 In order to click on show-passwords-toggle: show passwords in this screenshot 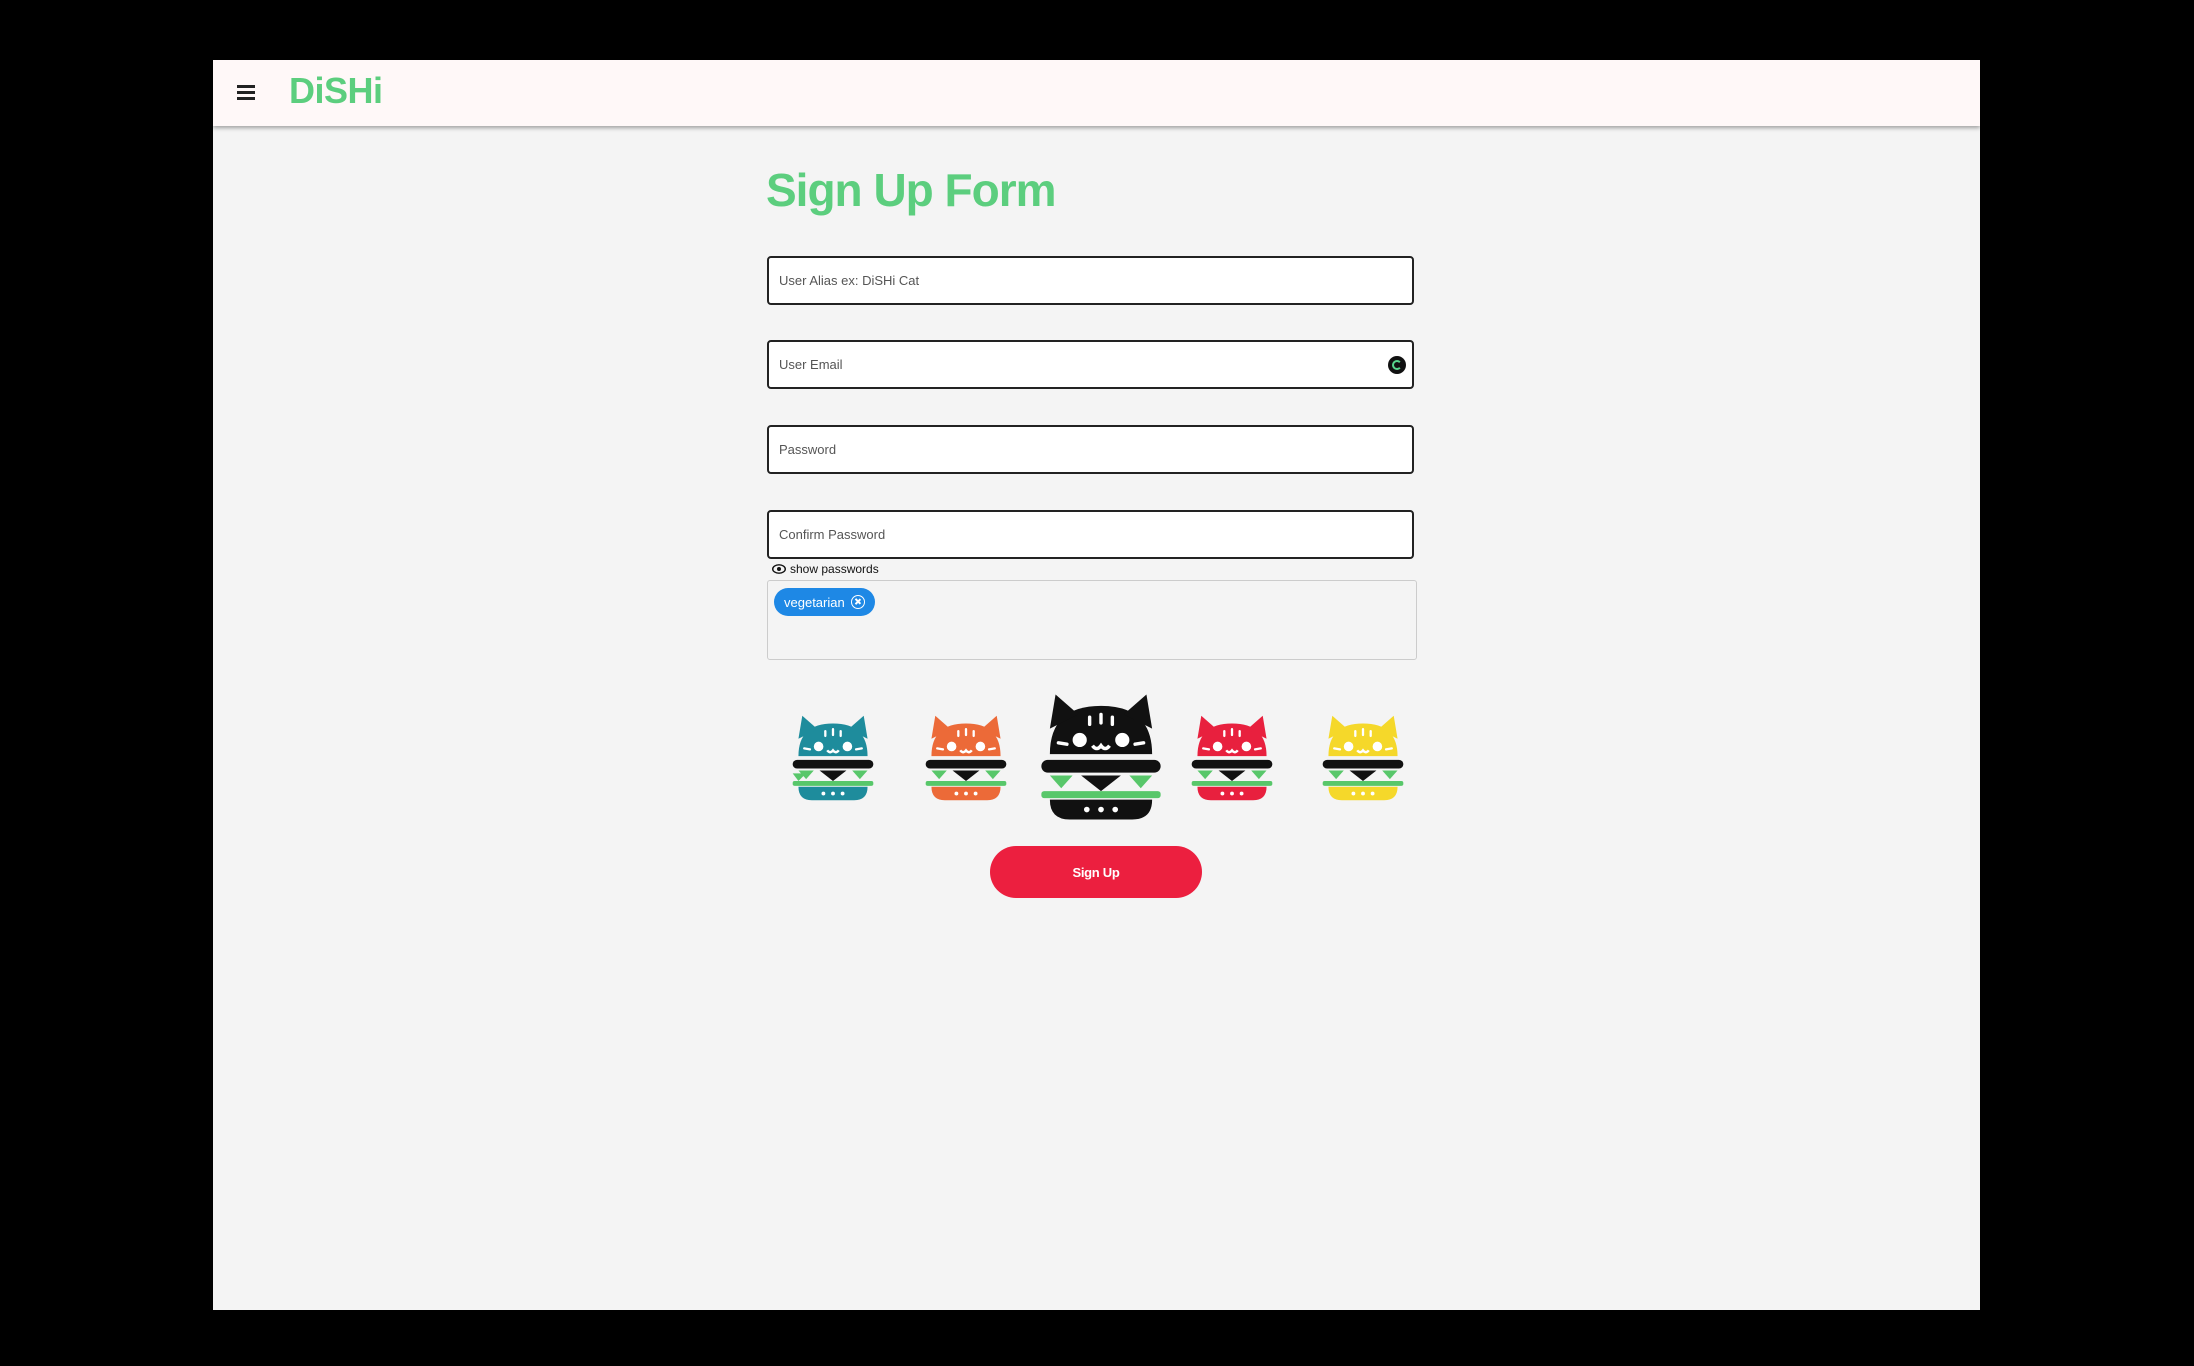, I will do `click(825, 569)`.